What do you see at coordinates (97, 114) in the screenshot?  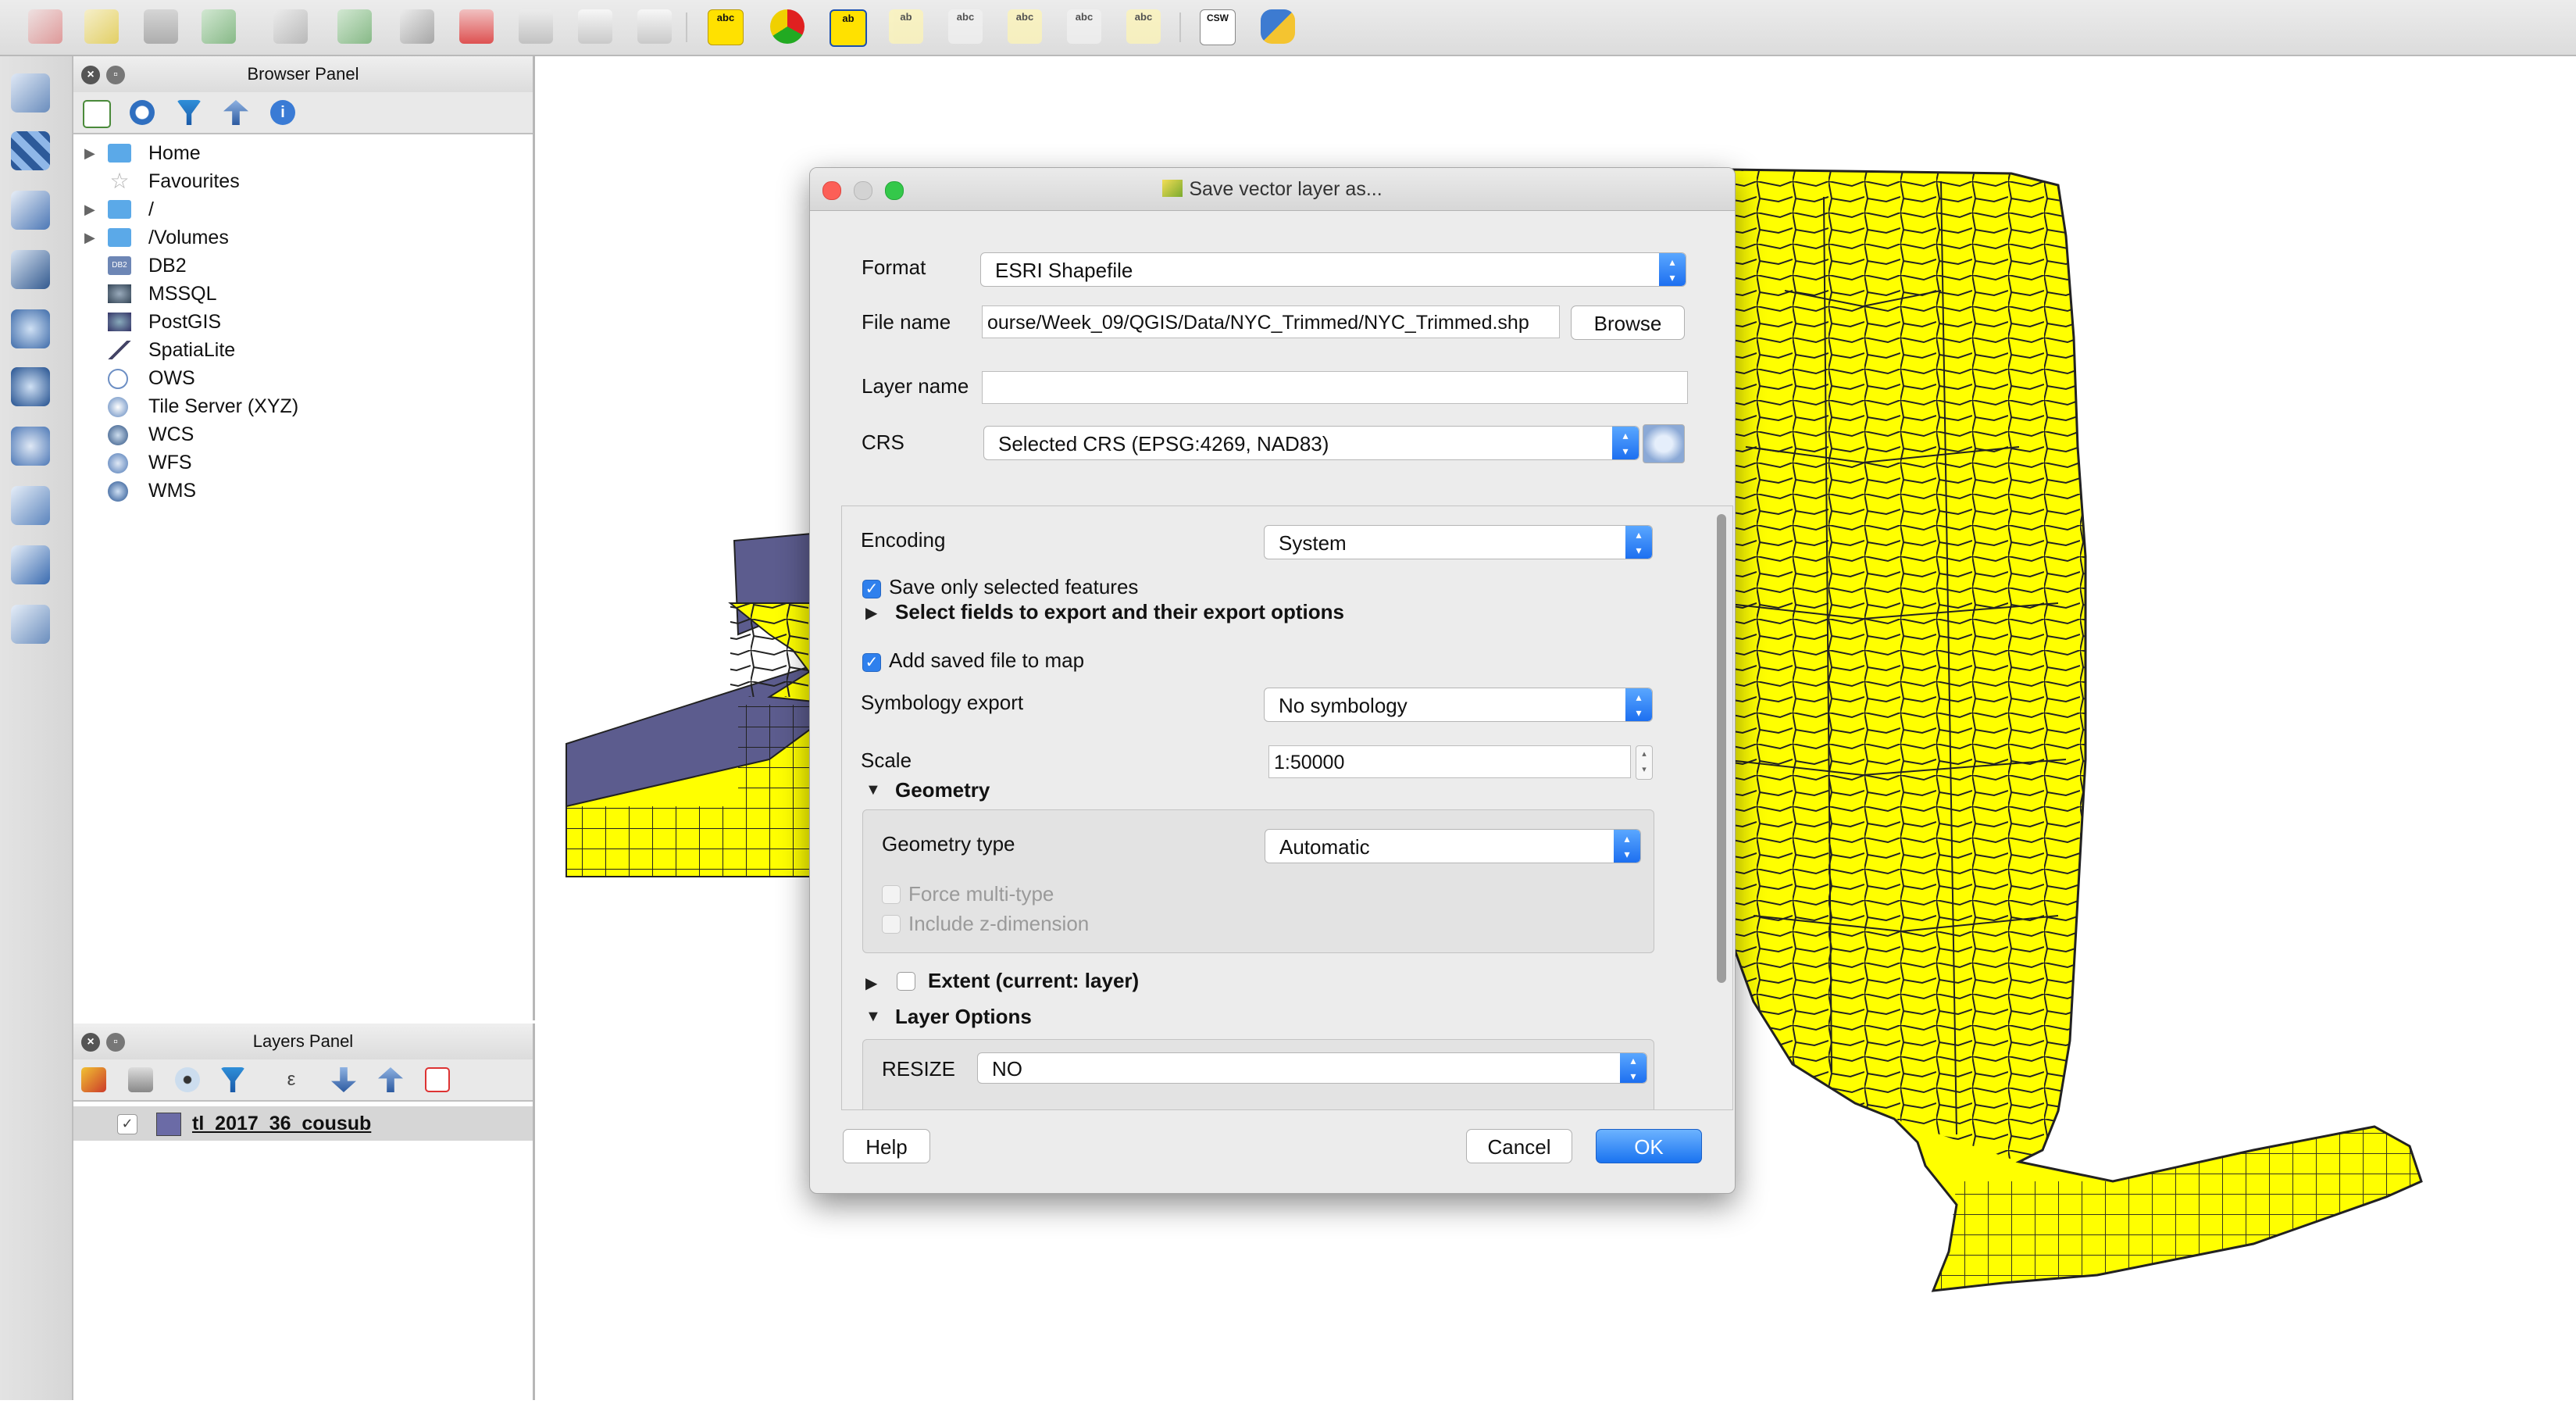 I see `add-selected-layers-icon` at bounding box center [97, 114].